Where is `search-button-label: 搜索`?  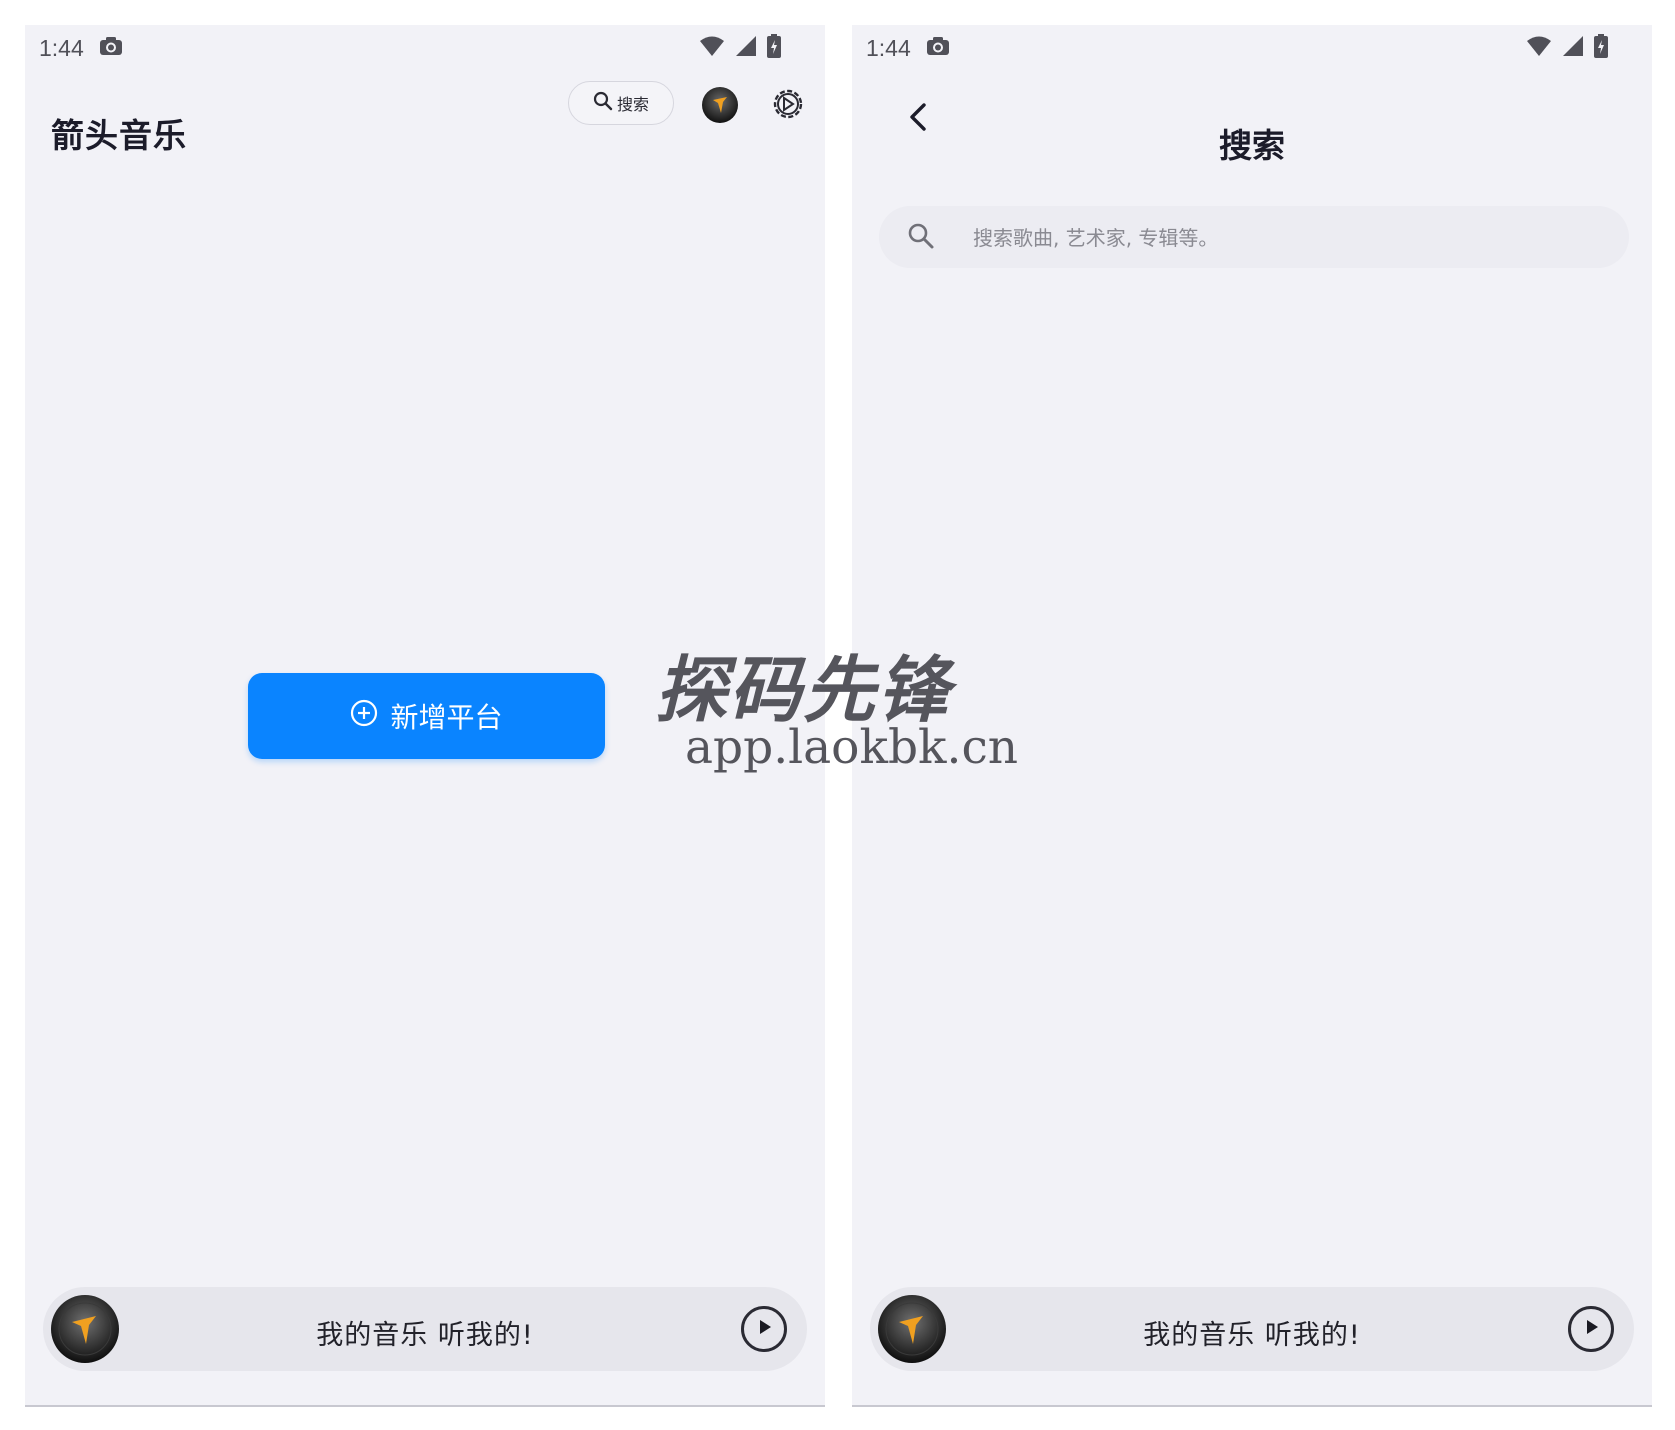 search-button-label: 搜索 is located at coordinates (632, 104).